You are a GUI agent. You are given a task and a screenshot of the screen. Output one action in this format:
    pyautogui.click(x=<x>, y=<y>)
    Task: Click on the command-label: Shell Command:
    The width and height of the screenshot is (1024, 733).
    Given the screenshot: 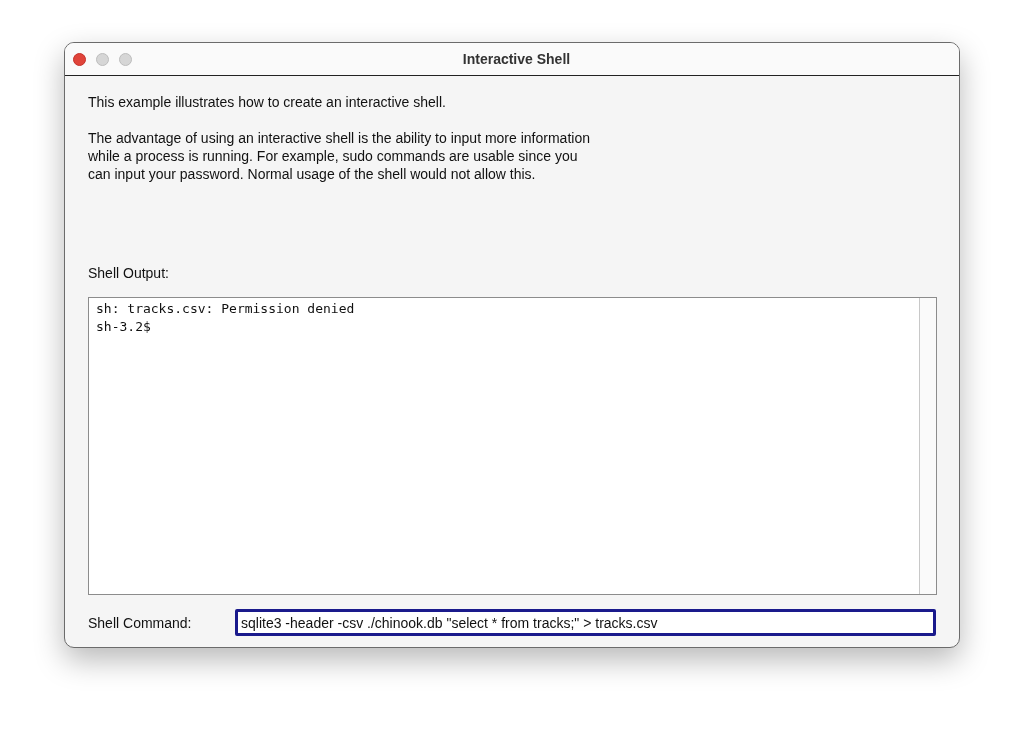 What is the action you would take?
    pyautogui.click(x=140, y=622)
    